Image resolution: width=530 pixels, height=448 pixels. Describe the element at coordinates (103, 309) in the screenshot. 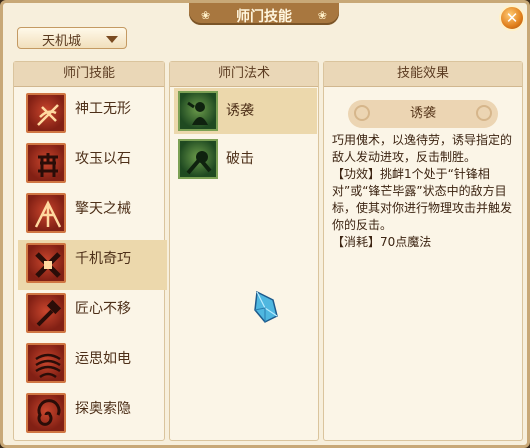

I see `skill-label: 匠心不移` at that location.